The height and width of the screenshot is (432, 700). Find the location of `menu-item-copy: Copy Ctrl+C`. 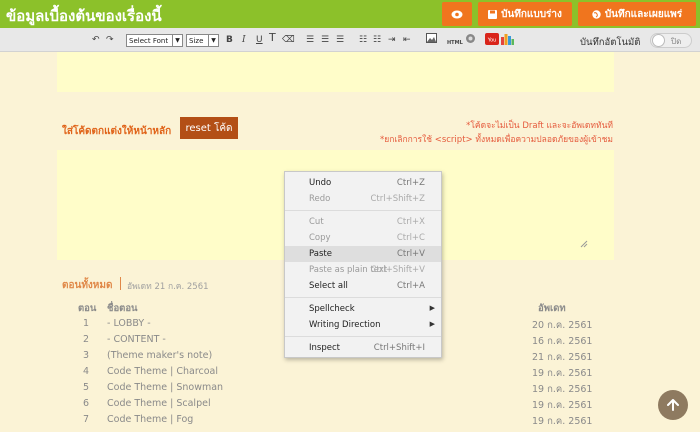

menu-item-copy: Copy Ctrl+C is located at coordinates (363, 238).